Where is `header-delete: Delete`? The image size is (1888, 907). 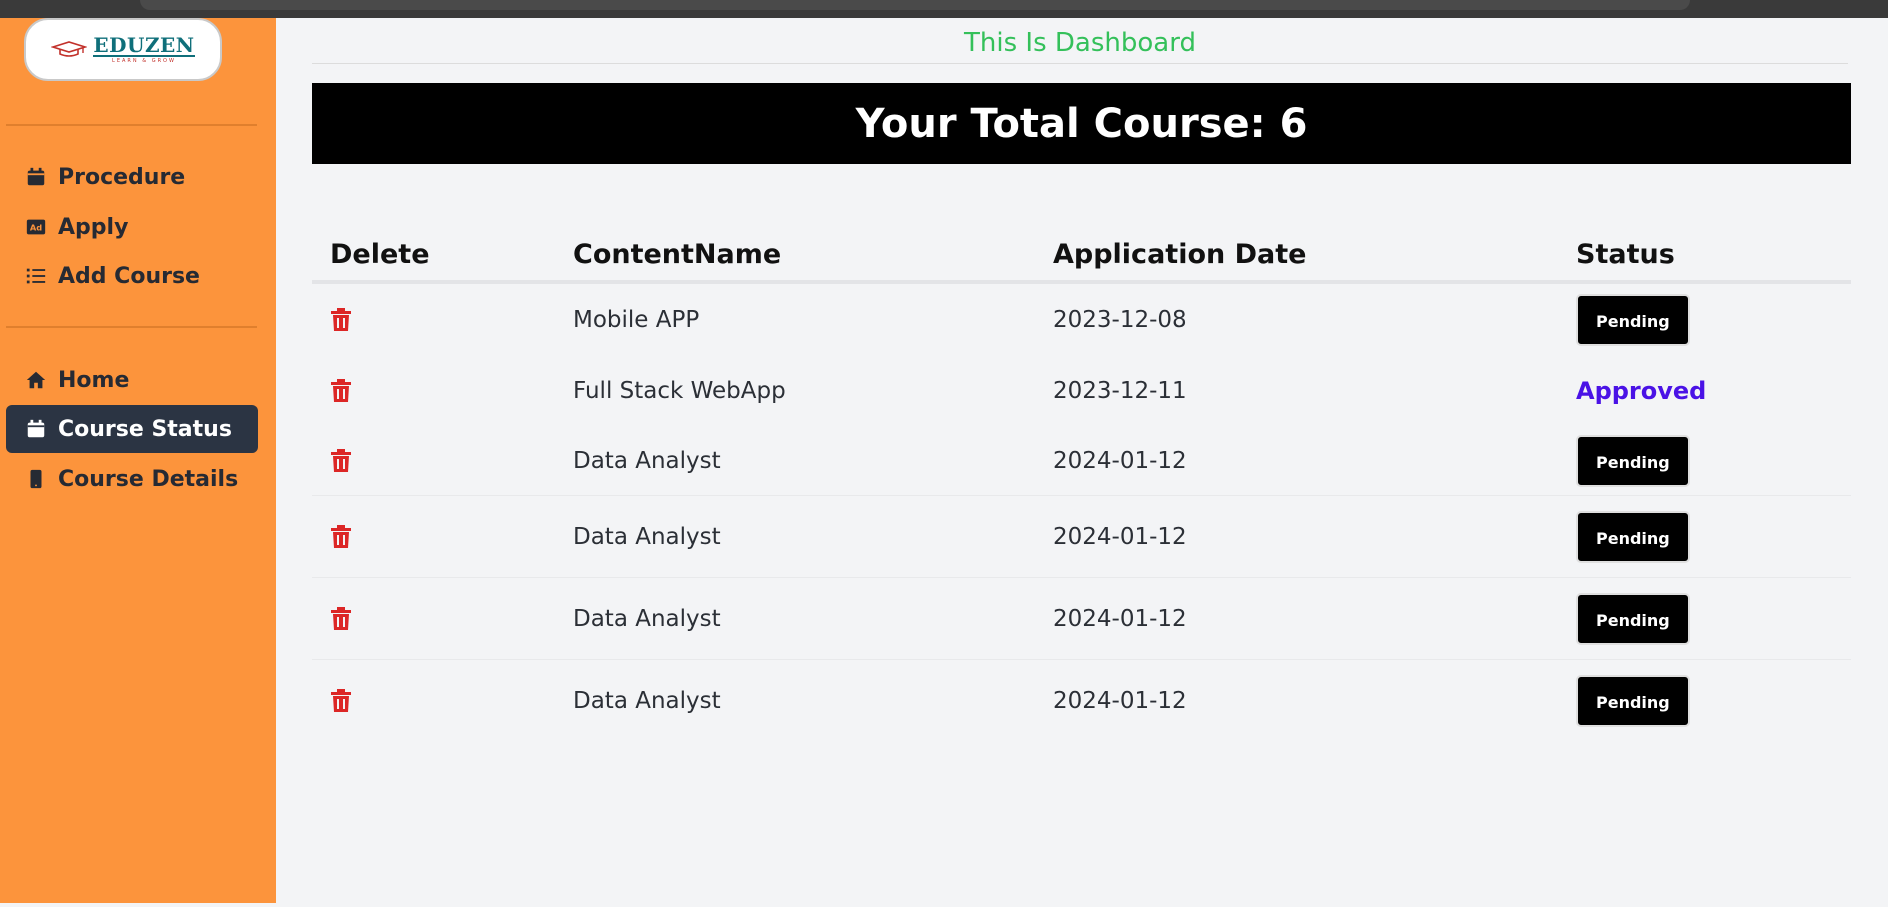
header-delete: Delete is located at coordinates (380, 254).